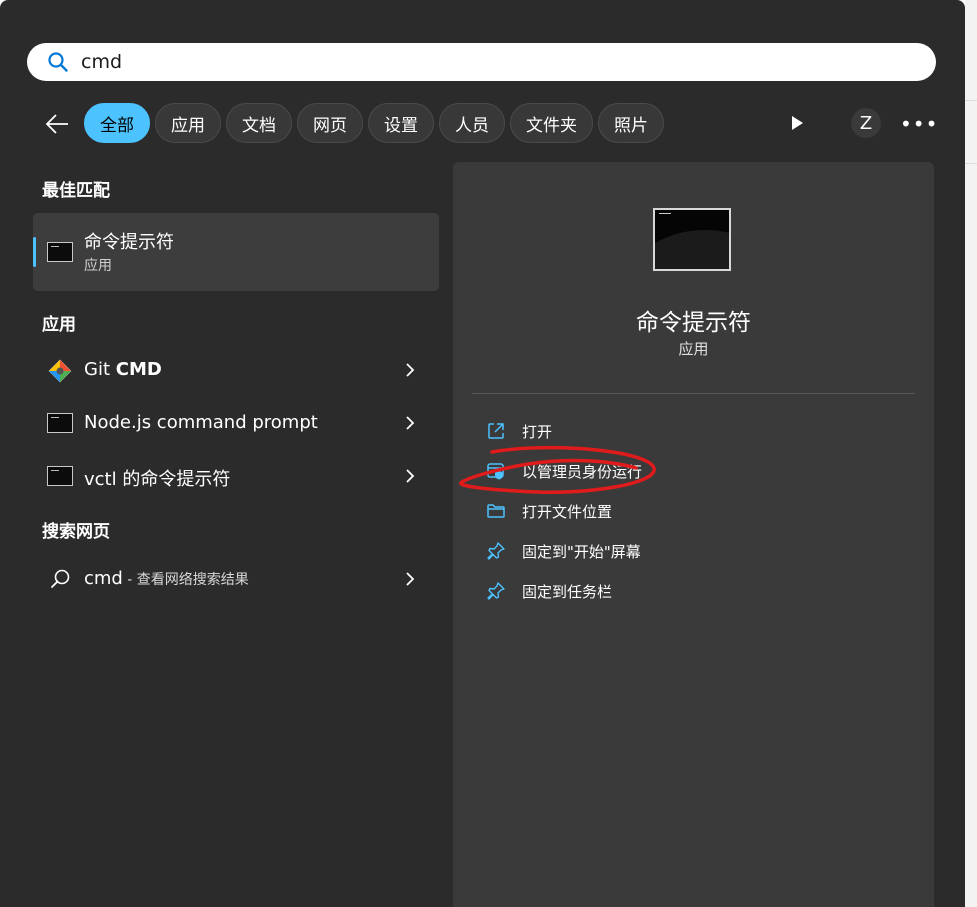 This screenshot has height=907, width=977. I want to click on more-options-icon: •••, so click(919, 124).